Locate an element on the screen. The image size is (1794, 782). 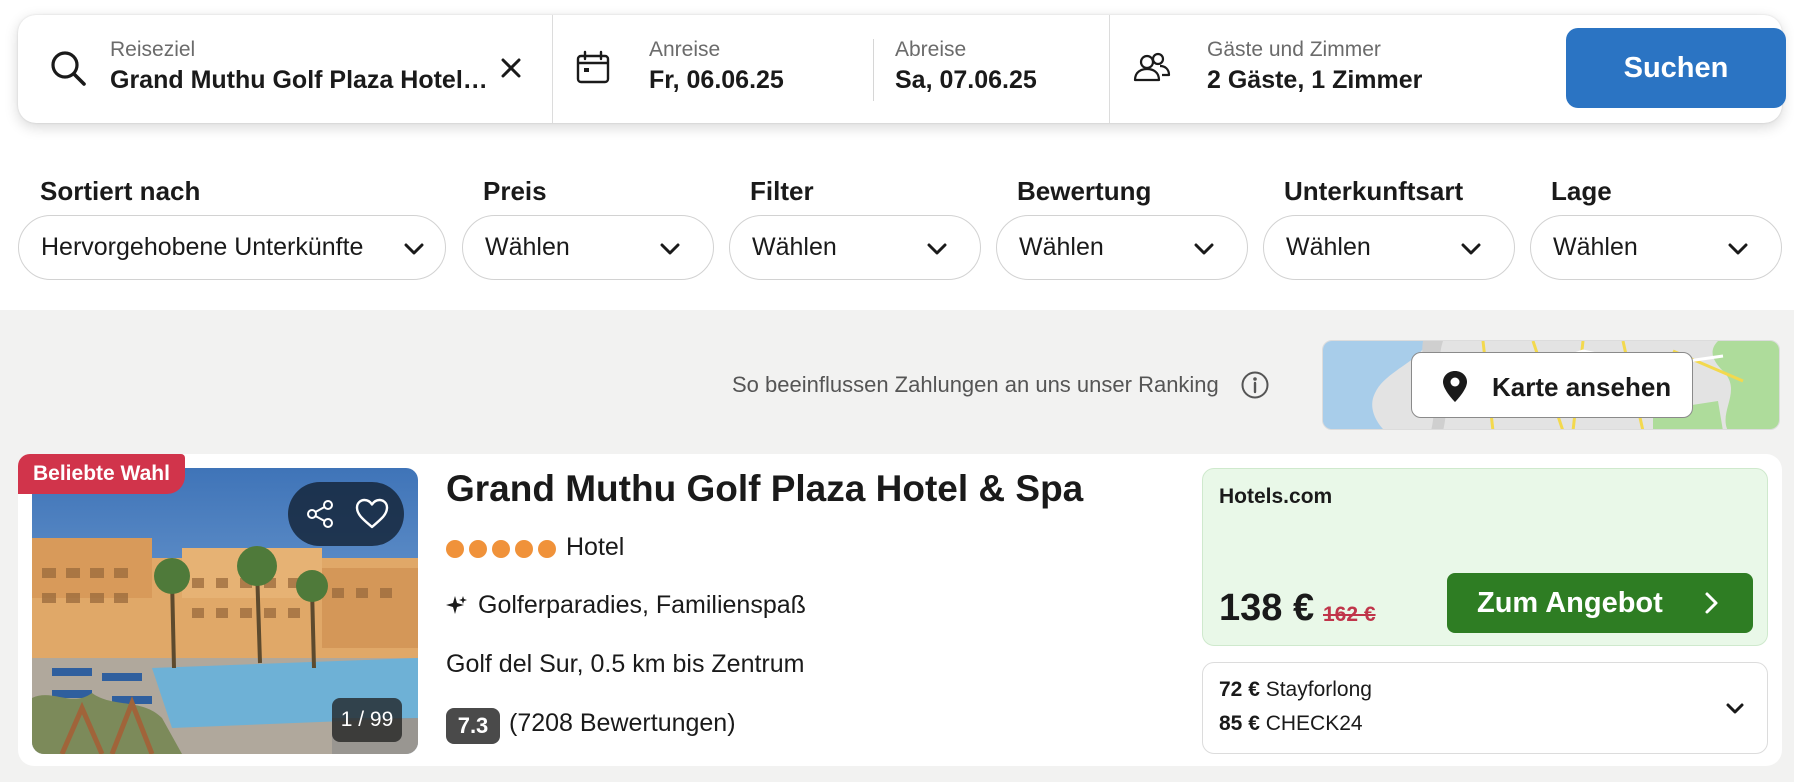
search-icon is located at coordinates (68, 68).